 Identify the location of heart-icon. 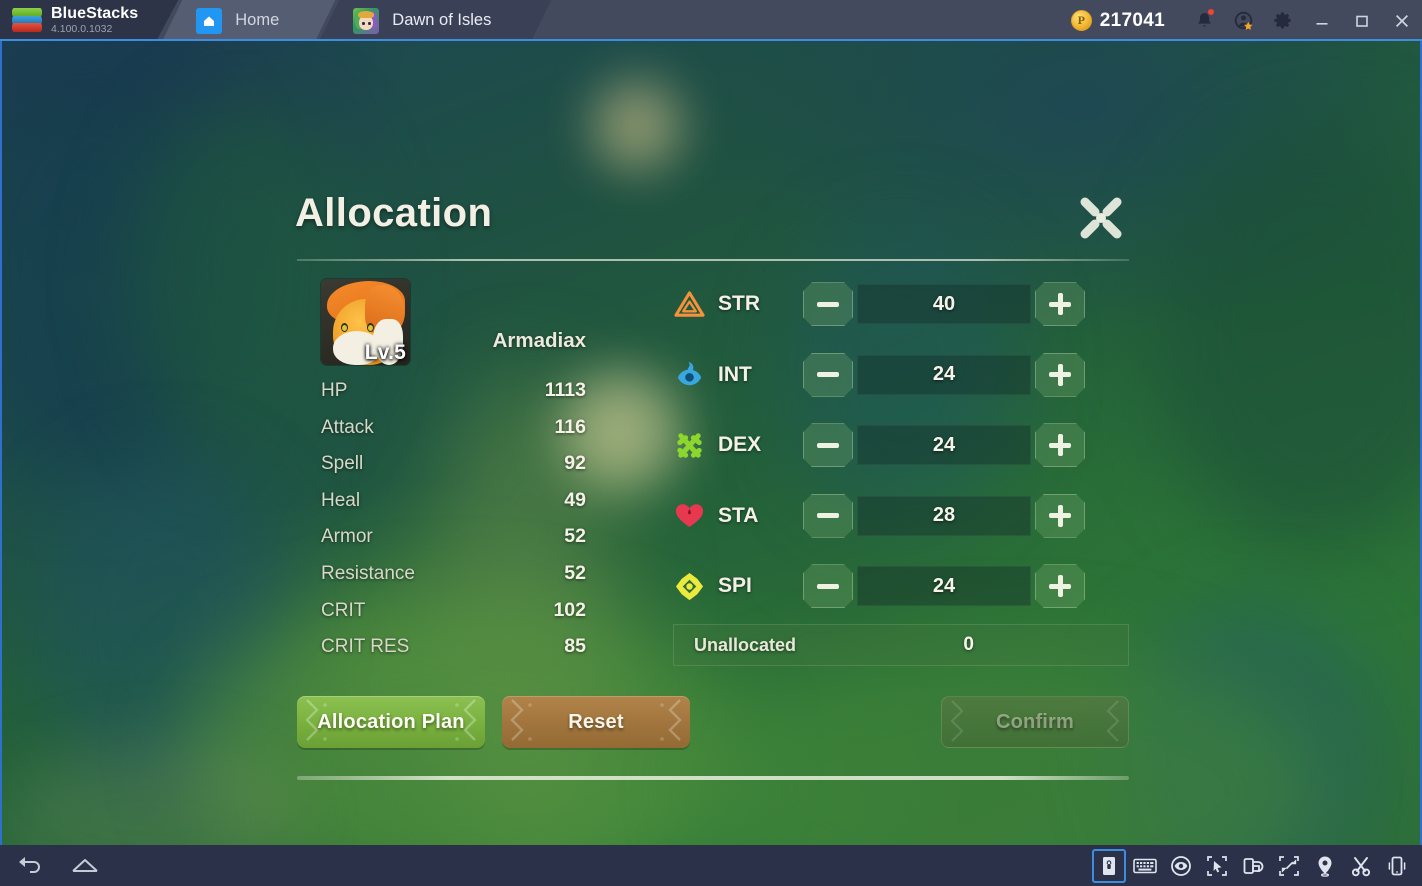
(689, 515).